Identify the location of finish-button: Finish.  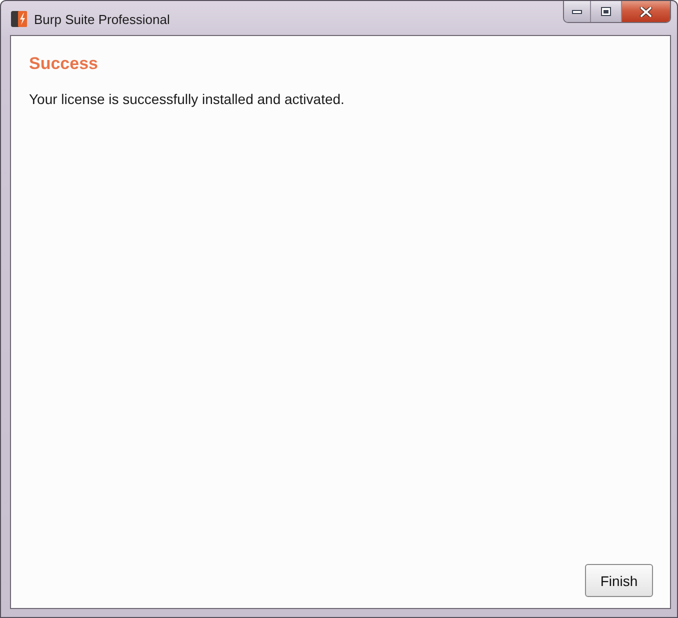
(619, 580).